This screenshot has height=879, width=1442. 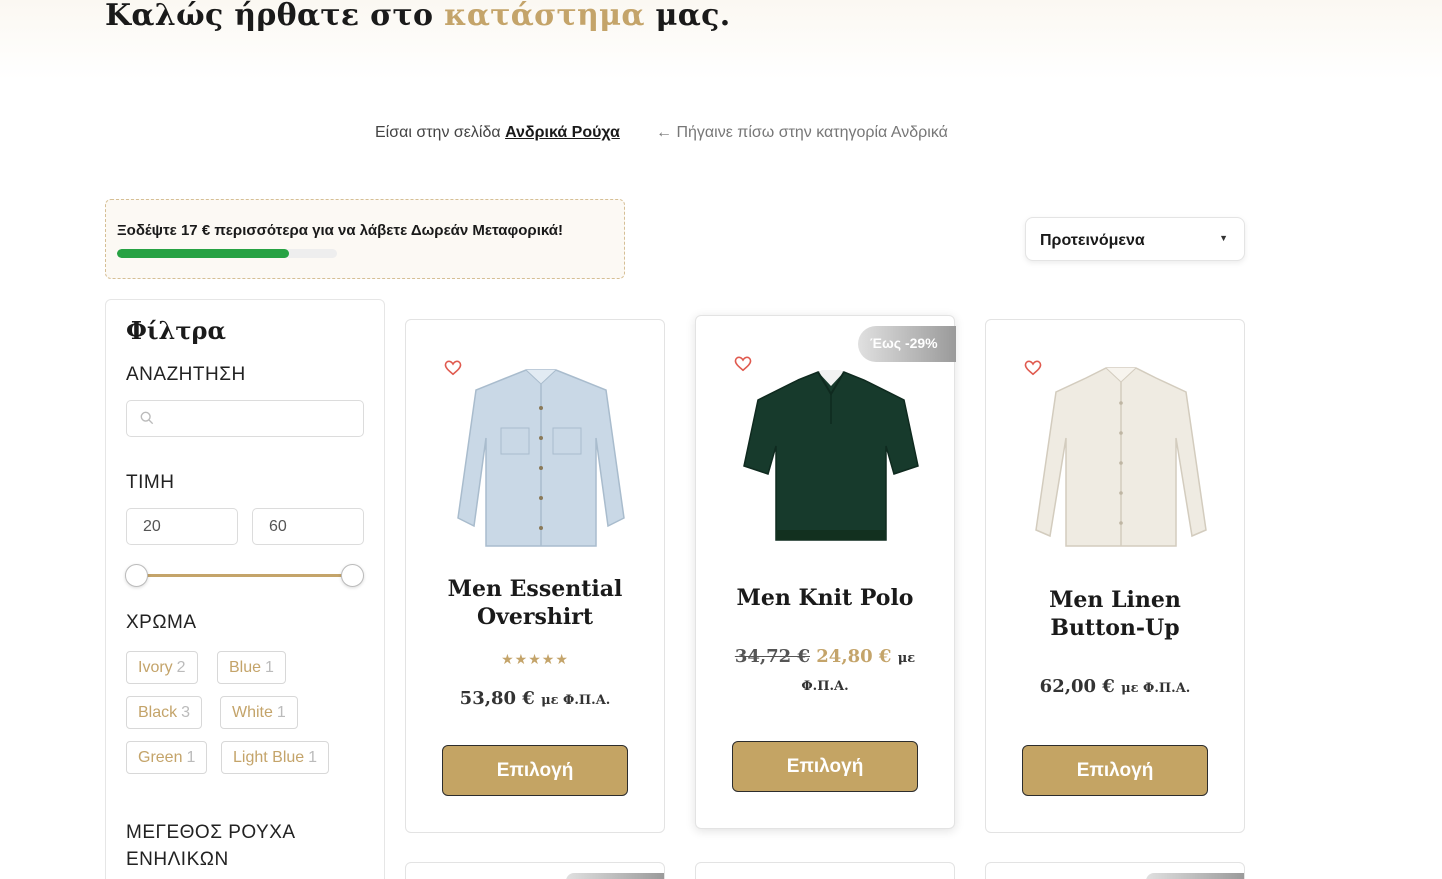 I want to click on chevron-down-icon: ▼, so click(x=1223, y=238).